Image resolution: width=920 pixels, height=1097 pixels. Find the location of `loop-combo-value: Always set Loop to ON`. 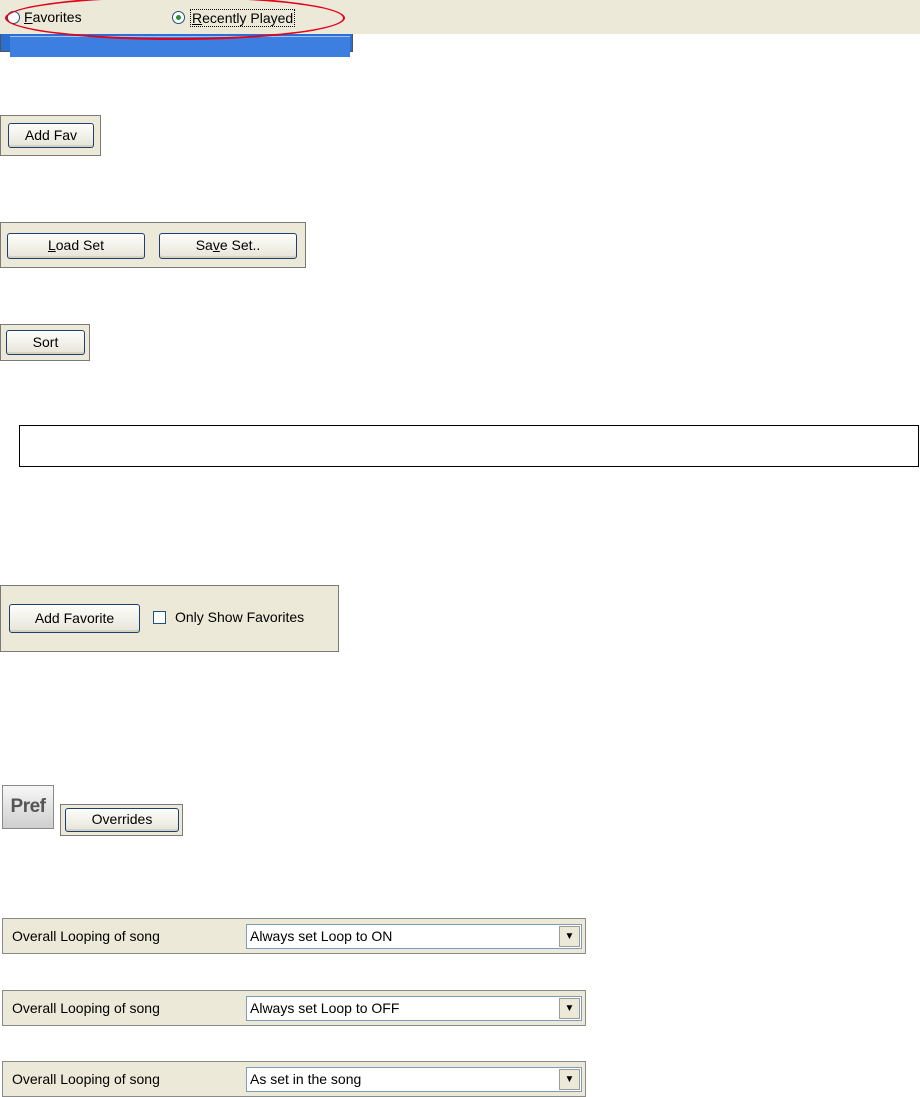

loop-combo-value: Always set Loop to ON is located at coordinates (321, 936).